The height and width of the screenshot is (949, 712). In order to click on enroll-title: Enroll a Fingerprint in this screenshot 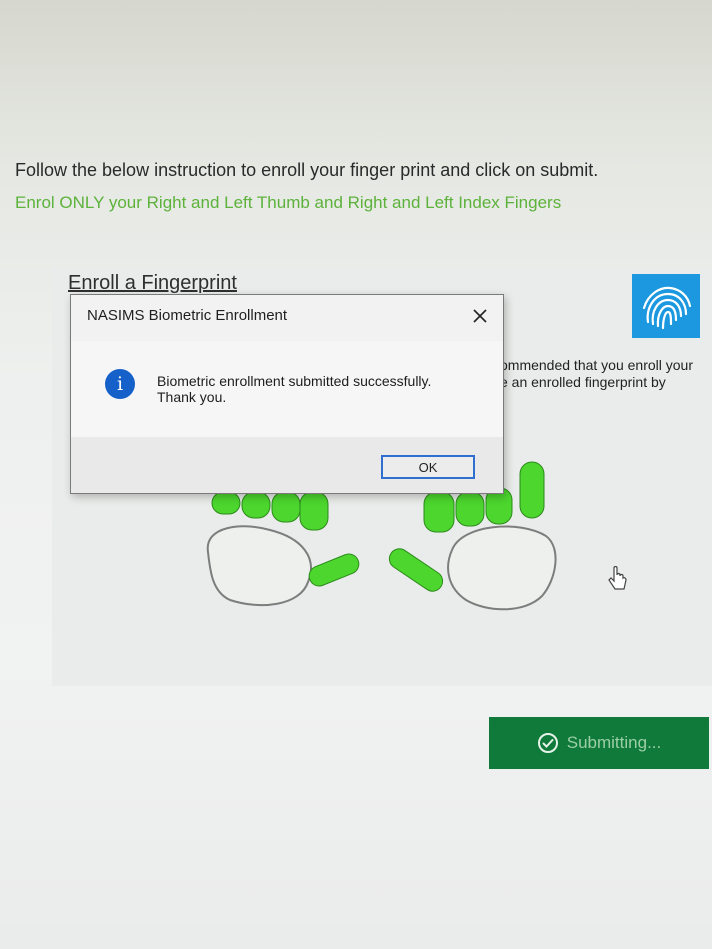, I will do `click(152, 283)`.